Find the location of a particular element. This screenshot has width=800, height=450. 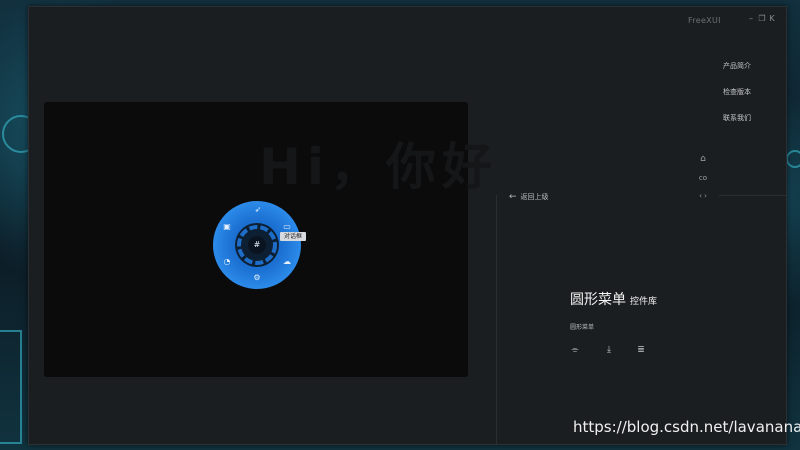

panel-title-main: 圆形菜单 is located at coordinates (598, 300).